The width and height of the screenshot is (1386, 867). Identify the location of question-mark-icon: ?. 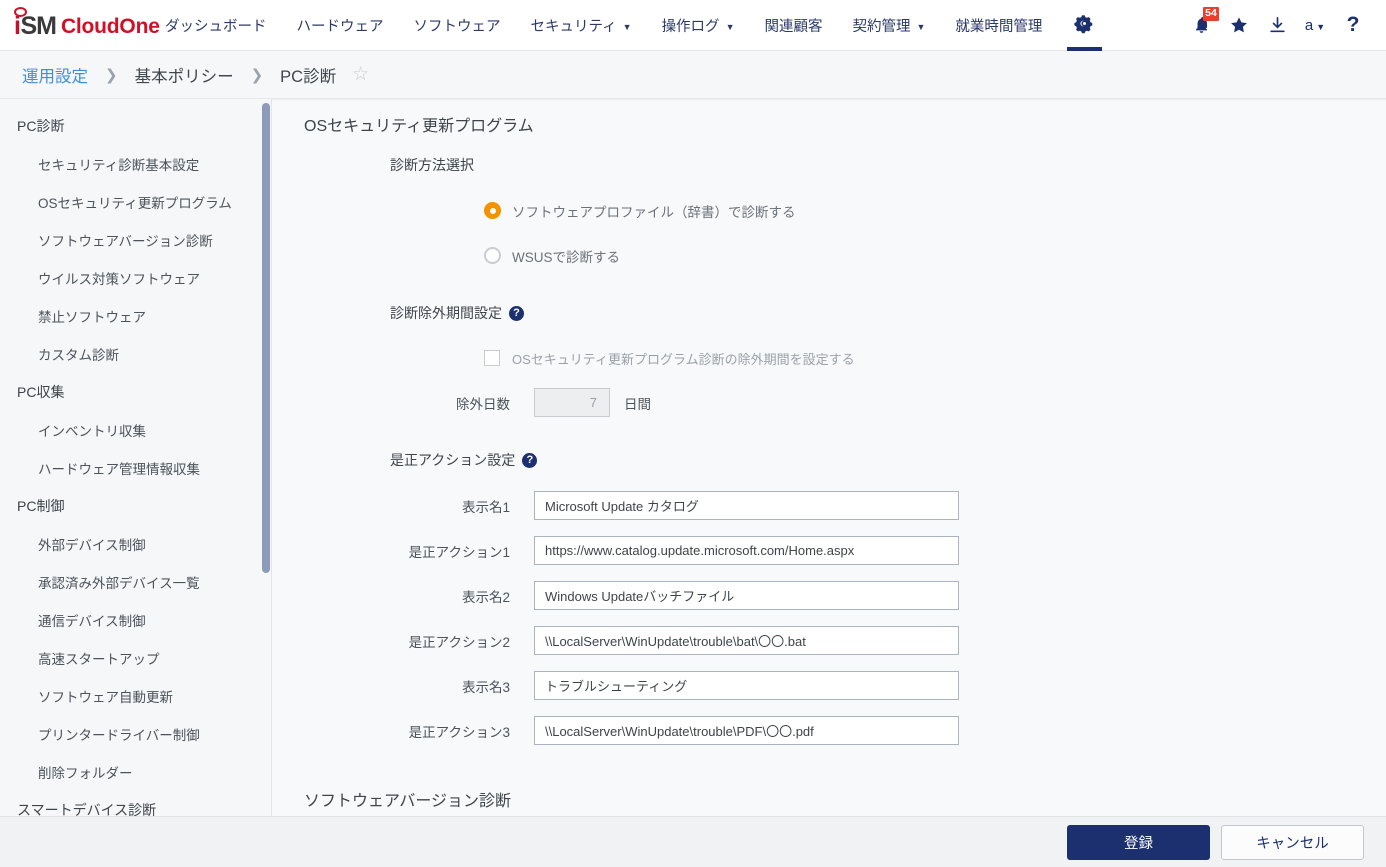
(1353, 24).